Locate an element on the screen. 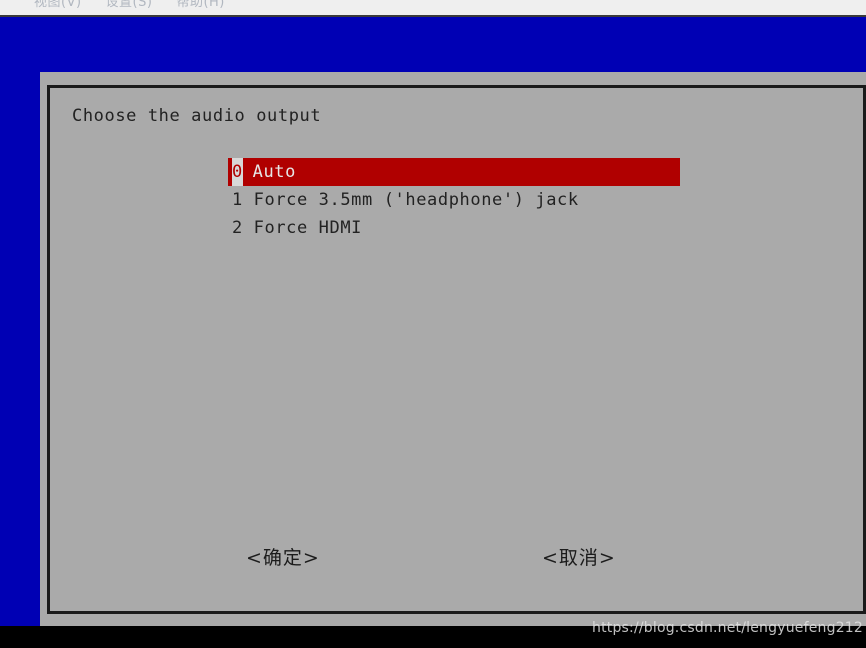 This screenshot has height=648, width=866. menu-item-settings: 设置(S) is located at coordinates (129, 5).